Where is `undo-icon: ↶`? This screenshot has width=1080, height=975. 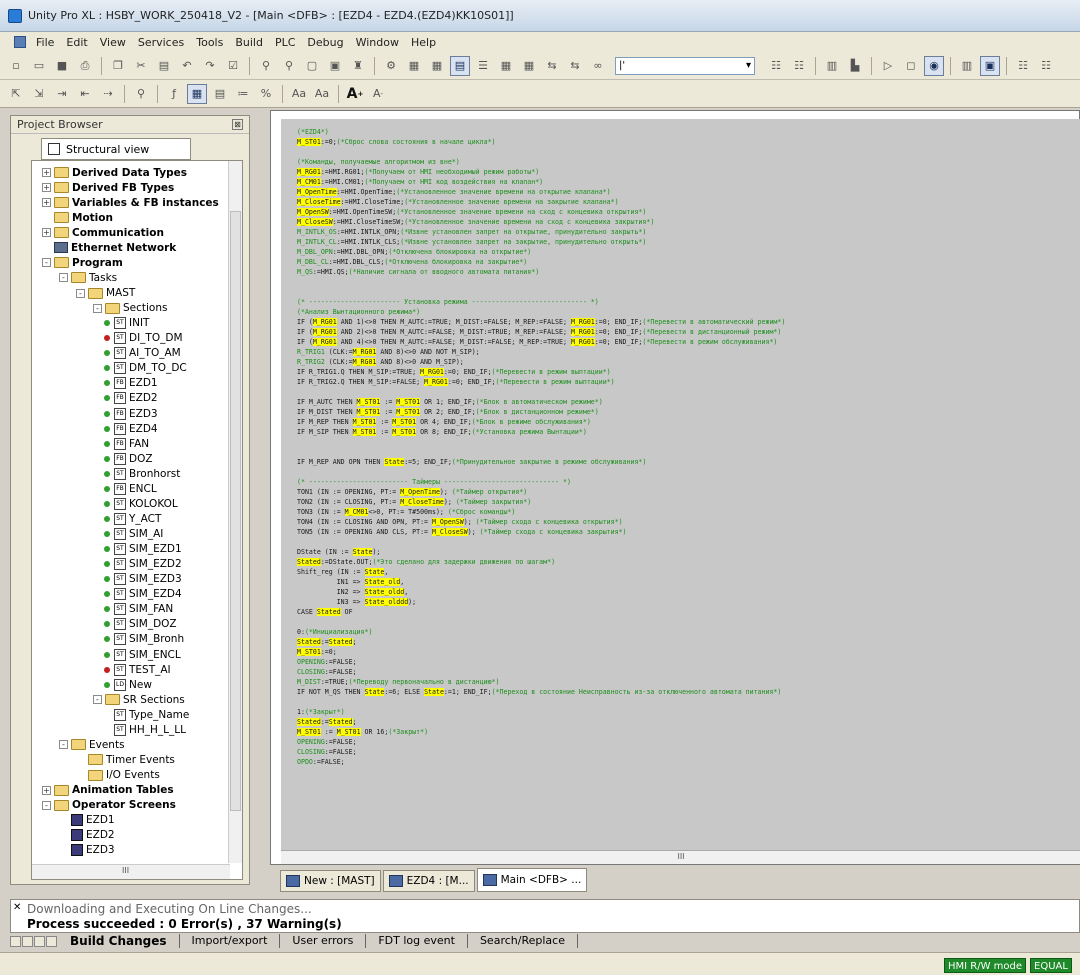 undo-icon: ↶ is located at coordinates (187, 66).